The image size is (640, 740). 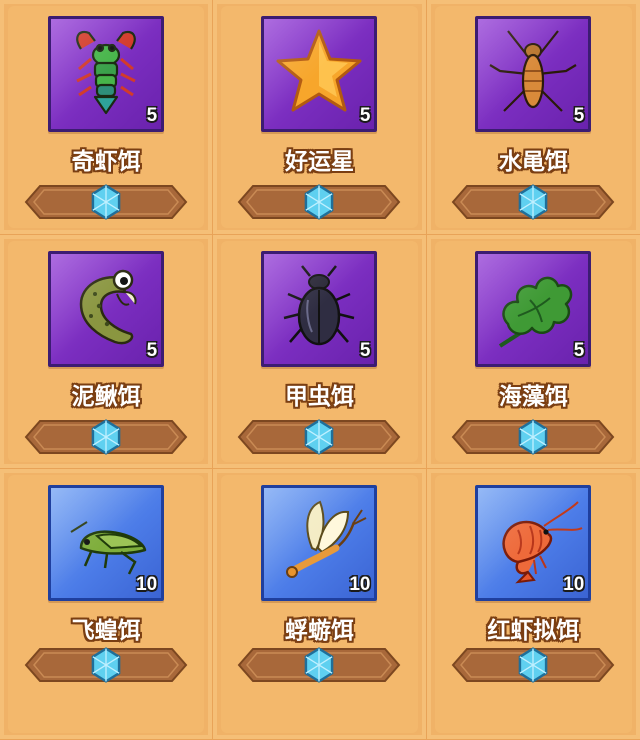 I want to click on shop-item: 10 红虾拟饵 20, so click(x=533, y=604).